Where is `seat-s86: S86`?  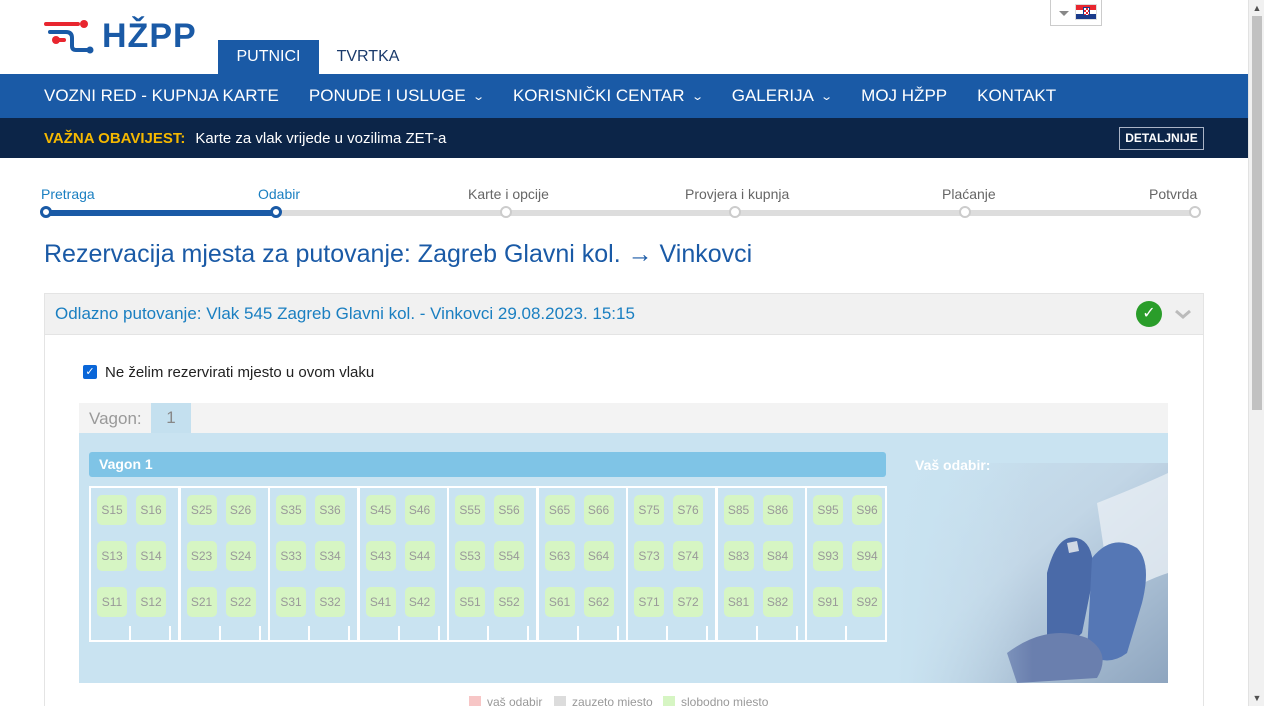
seat-s86: S86 is located at coordinates (777, 510).